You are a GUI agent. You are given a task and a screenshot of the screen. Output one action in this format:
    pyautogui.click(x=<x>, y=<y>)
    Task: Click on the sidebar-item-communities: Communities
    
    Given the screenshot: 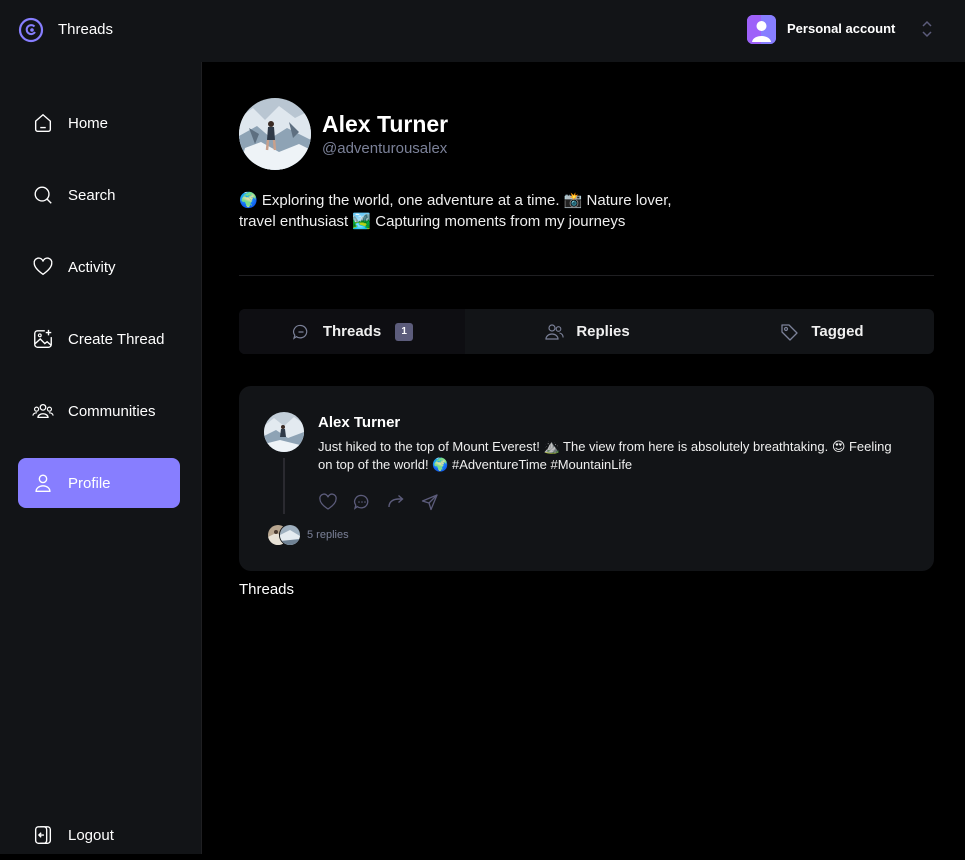 What is the action you would take?
    pyautogui.click(x=99, y=411)
    